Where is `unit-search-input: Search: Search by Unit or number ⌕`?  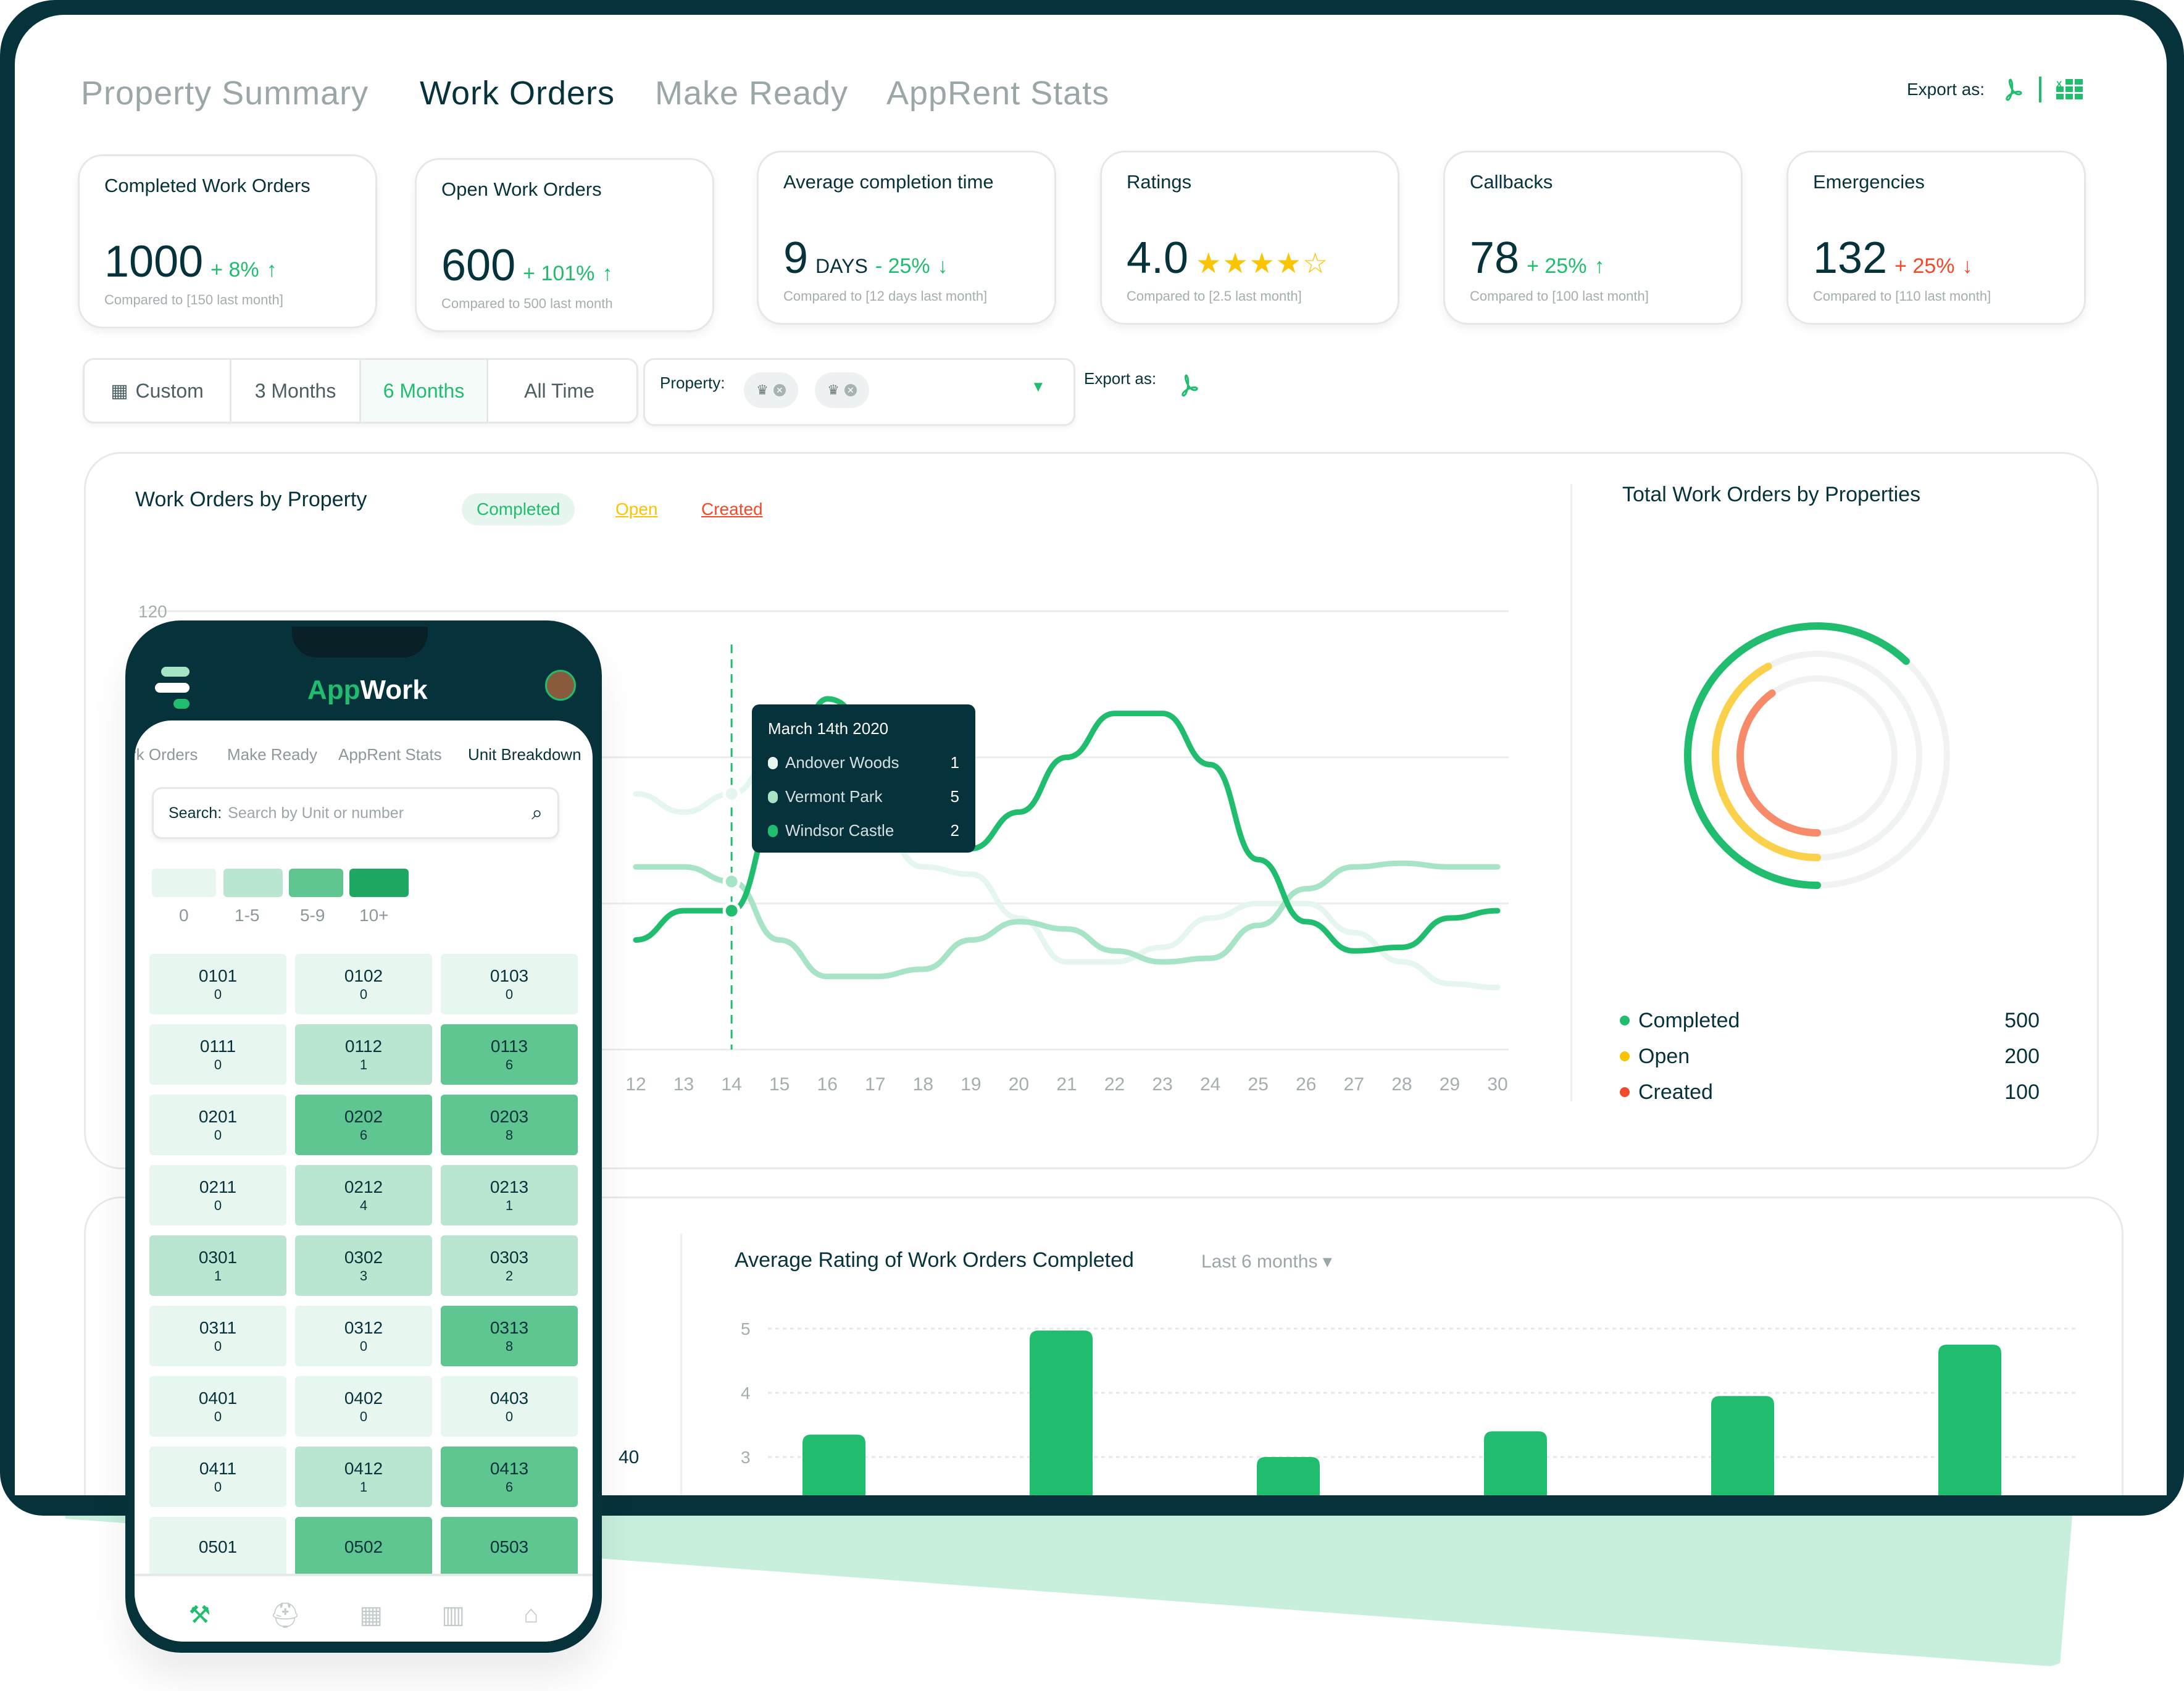 unit-search-input: Search: Search by Unit or number ⌕ is located at coordinates (355, 813).